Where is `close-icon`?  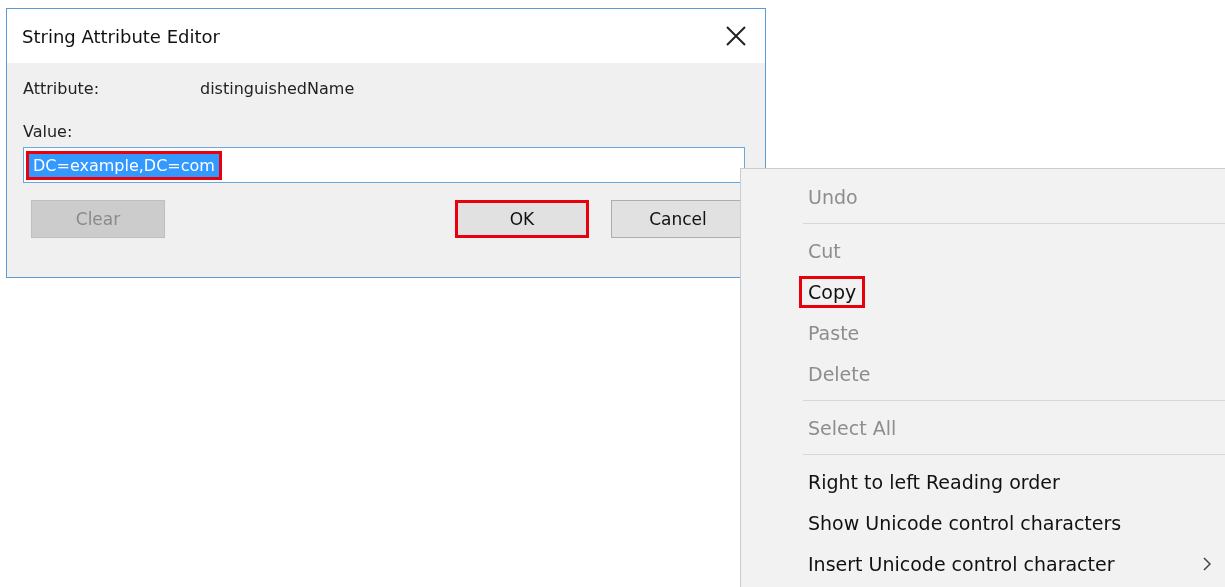 close-icon is located at coordinates (736, 36).